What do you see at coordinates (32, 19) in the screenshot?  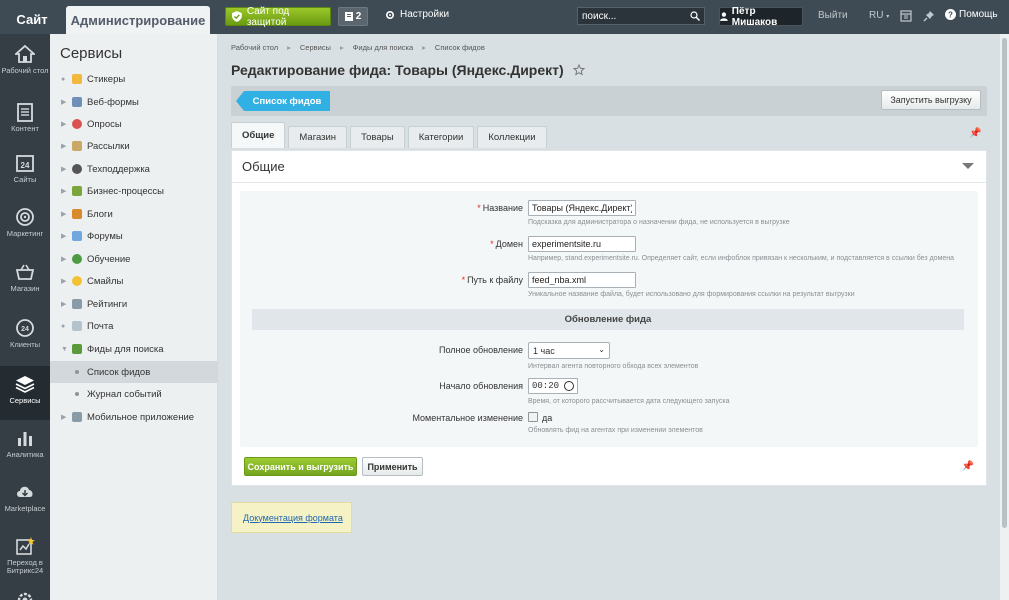 I see `site-tab: Сайт` at bounding box center [32, 19].